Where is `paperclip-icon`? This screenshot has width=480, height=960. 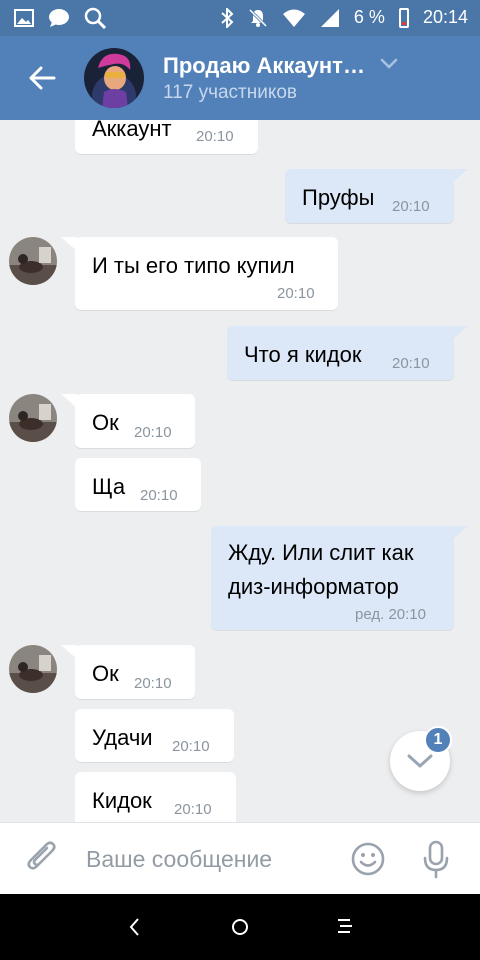
paperclip-icon is located at coordinates (41, 855).